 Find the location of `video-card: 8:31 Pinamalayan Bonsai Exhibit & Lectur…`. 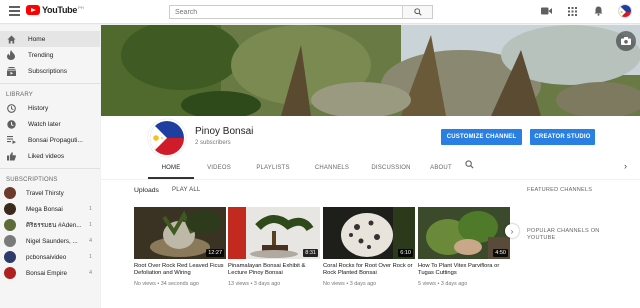

video-card: 8:31 Pinamalayan Bonsai Exhibit & Lectur… is located at coordinates (274, 247).